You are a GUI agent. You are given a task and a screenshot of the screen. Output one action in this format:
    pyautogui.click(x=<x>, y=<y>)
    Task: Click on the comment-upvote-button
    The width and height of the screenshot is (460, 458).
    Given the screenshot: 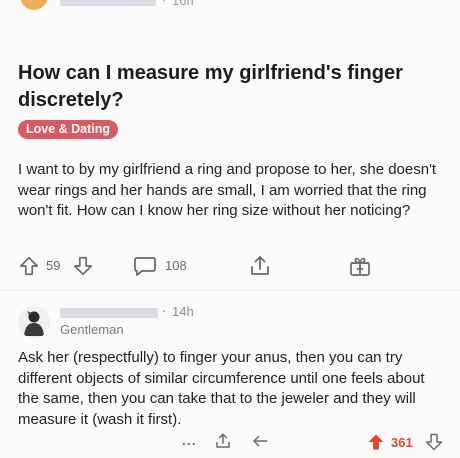 What is the action you would take?
    pyautogui.click(x=376, y=444)
    